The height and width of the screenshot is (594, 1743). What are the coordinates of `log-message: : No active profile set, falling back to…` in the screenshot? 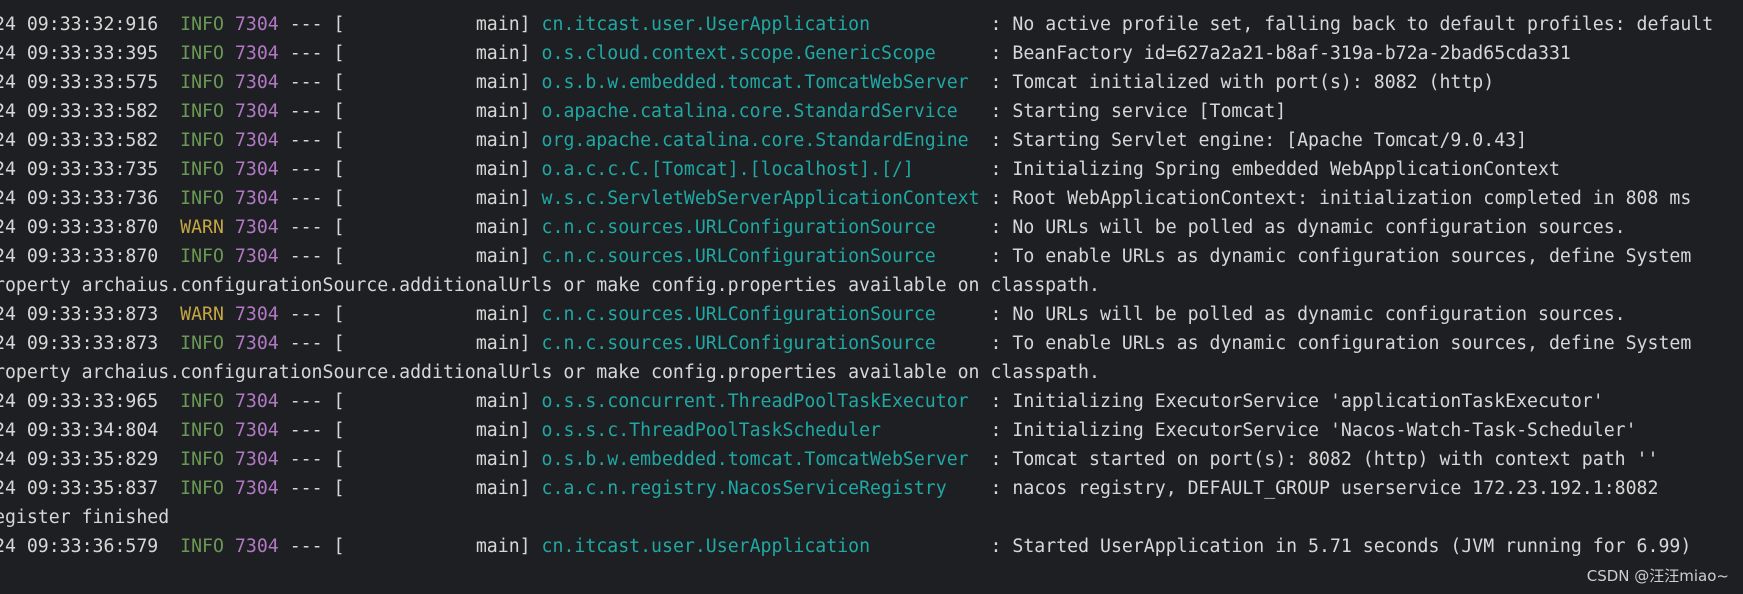 It's located at (1352, 24).